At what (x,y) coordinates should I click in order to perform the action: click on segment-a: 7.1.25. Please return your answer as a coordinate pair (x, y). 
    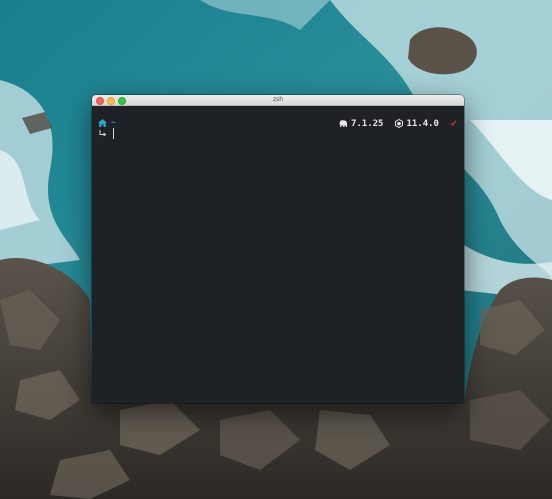
    Looking at the image, I should click on (361, 123).